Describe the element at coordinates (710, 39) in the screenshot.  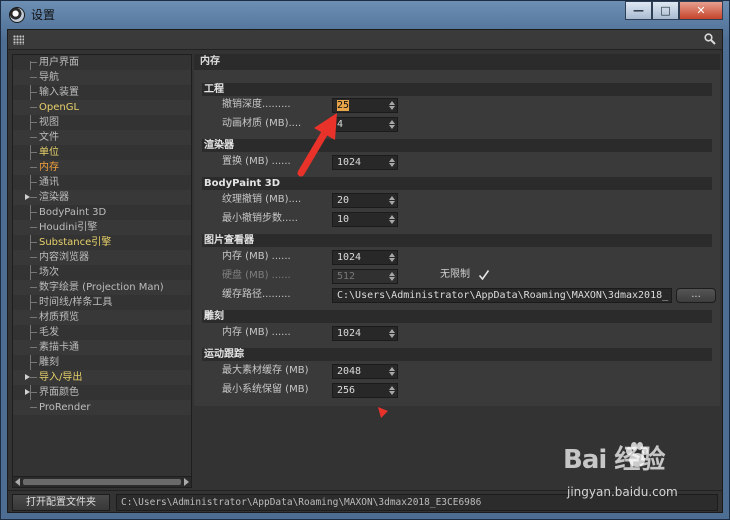
I see `search-icon` at that location.